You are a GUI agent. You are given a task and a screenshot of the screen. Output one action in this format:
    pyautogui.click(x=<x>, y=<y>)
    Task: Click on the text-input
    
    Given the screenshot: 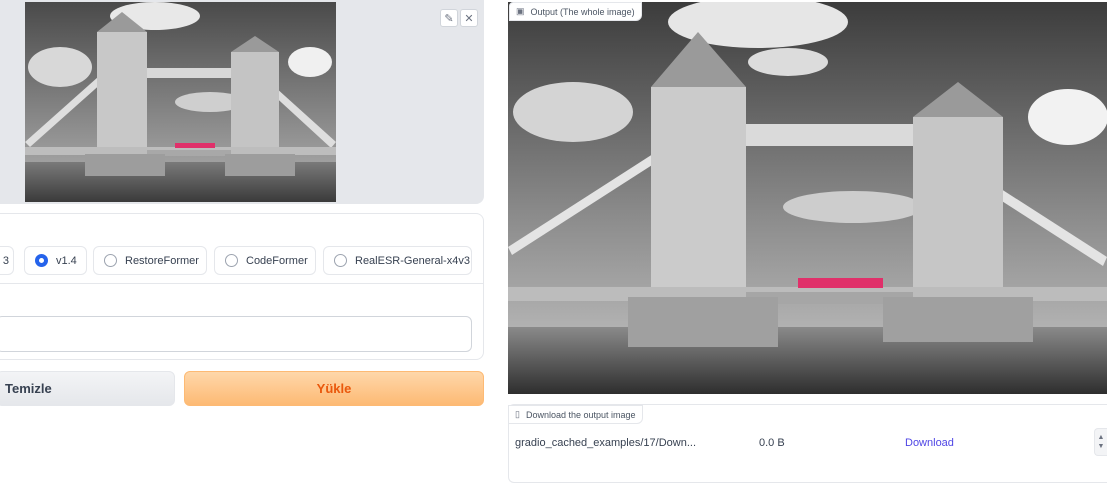 What is the action you would take?
    pyautogui.click(x=236, y=334)
    